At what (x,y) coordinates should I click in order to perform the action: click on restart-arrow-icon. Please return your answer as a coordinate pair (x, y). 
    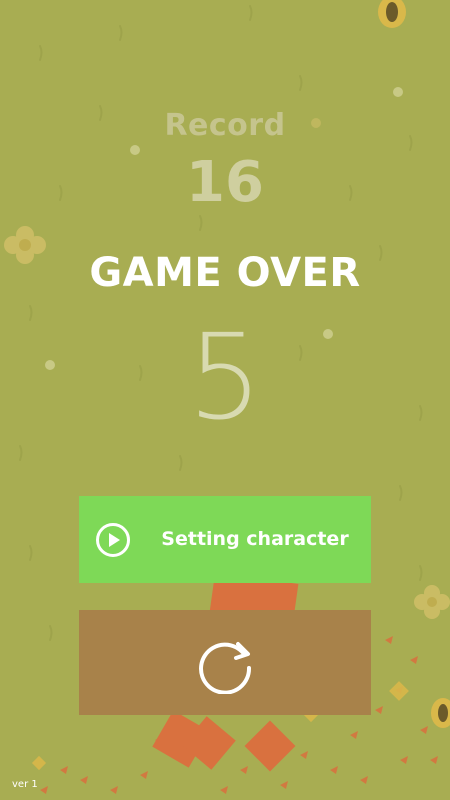
    Looking at the image, I should click on (225, 668).